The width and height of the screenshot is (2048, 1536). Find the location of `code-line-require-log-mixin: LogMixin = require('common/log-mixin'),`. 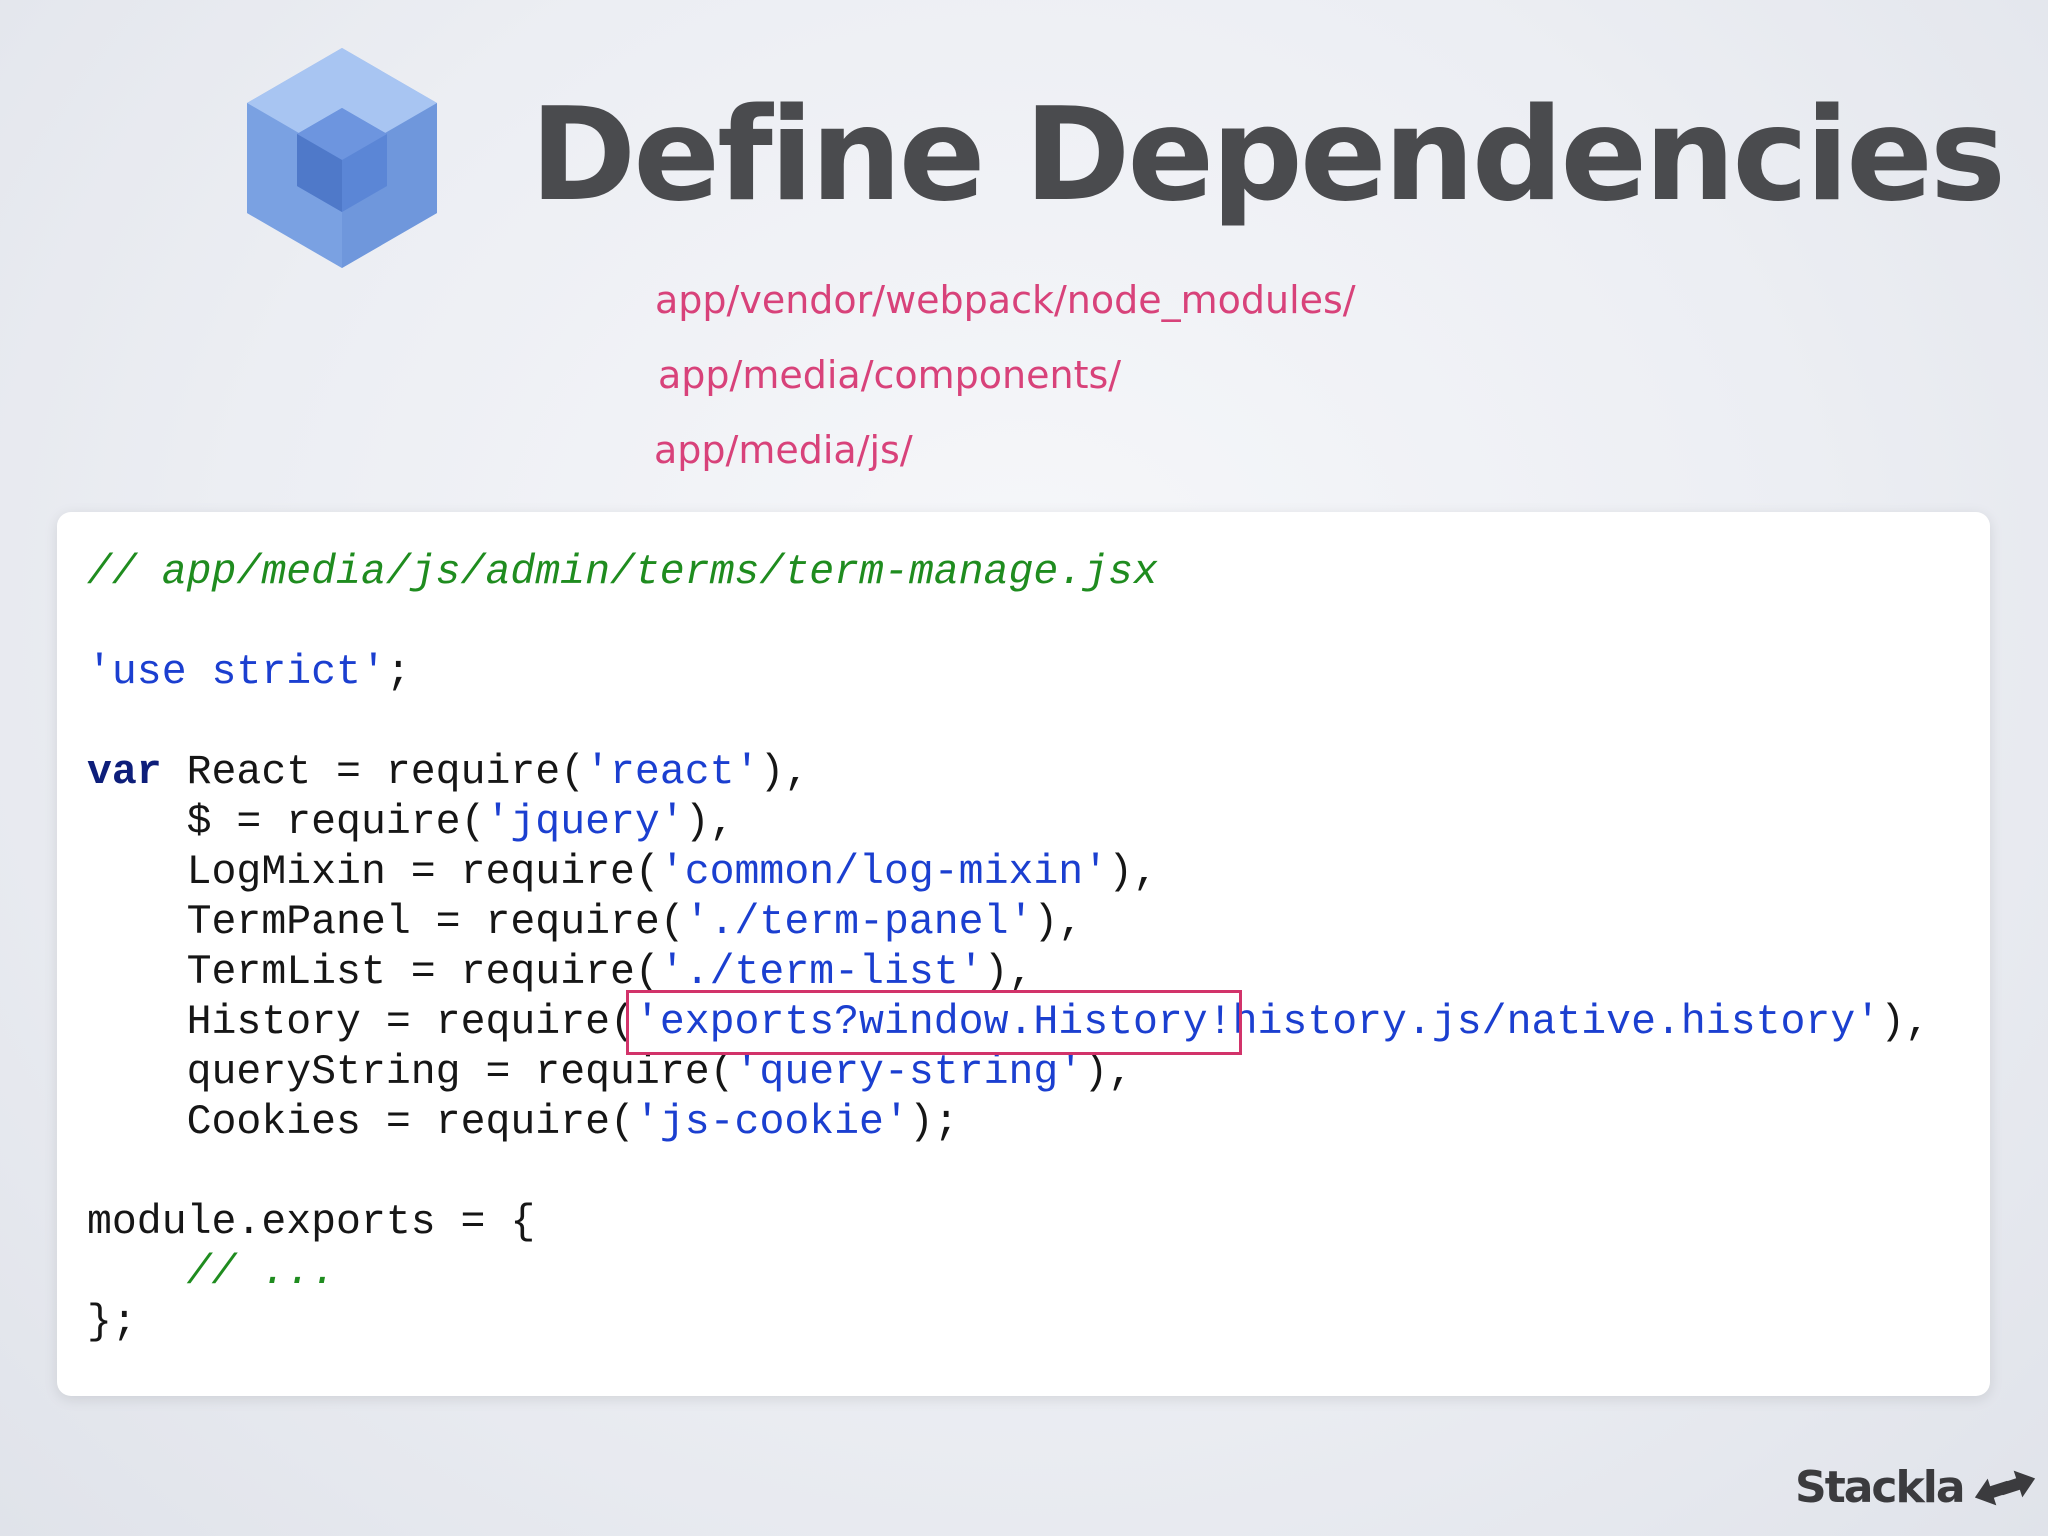

code-line-require-log-mixin: LogMixin = require('common/log-mixin'), is located at coordinates (672, 872).